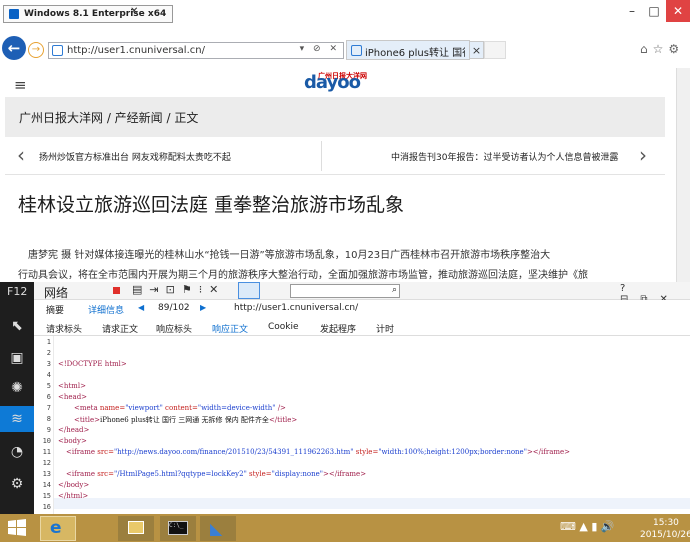  I want to click on tab-timing: 计时, so click(385, 328).